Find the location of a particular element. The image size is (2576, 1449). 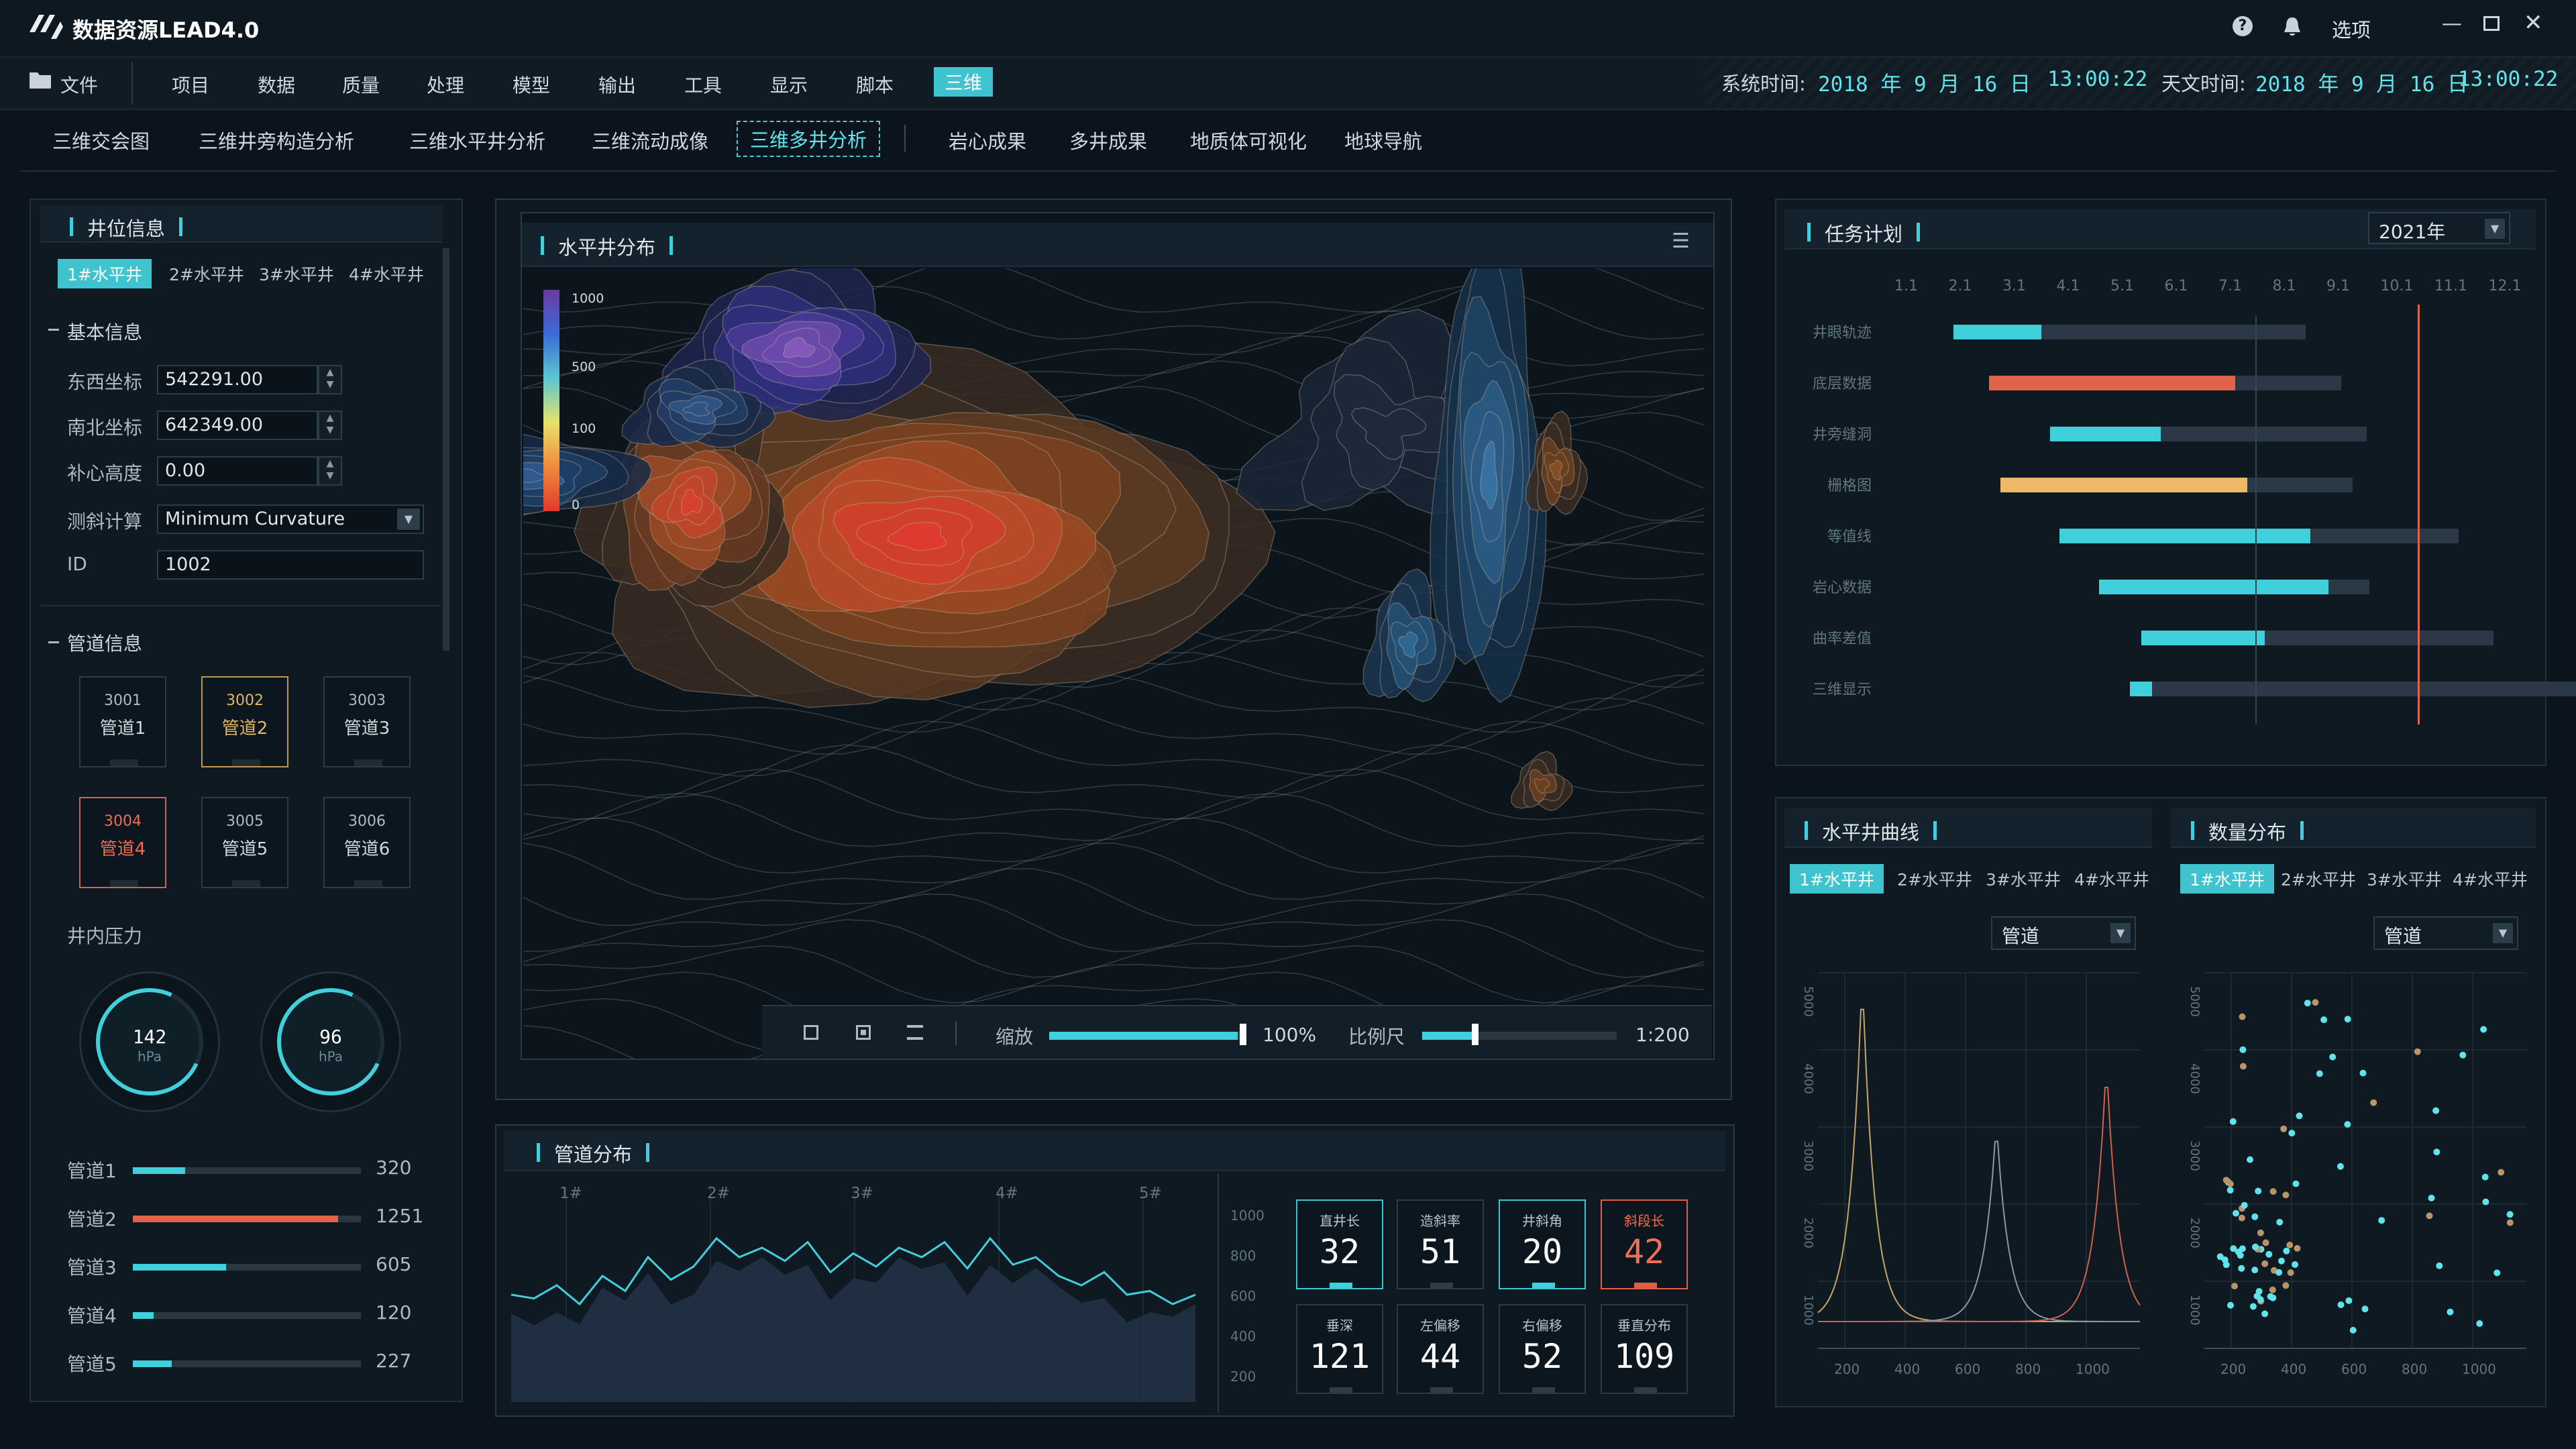

east-input: 542291.00 is located at coordinates (237, 379).